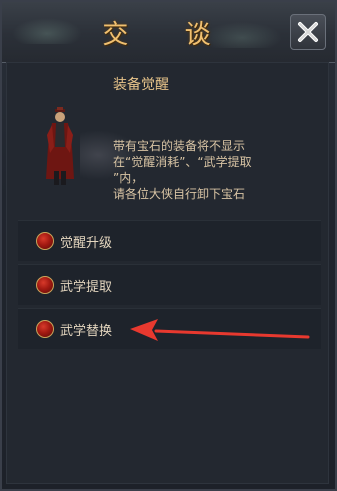 This screenshot has width=337, height=491. What do you see at coordinates (60, 146) in the screenshot?
I see `npc-portrait` at bounding box center [60, 146].